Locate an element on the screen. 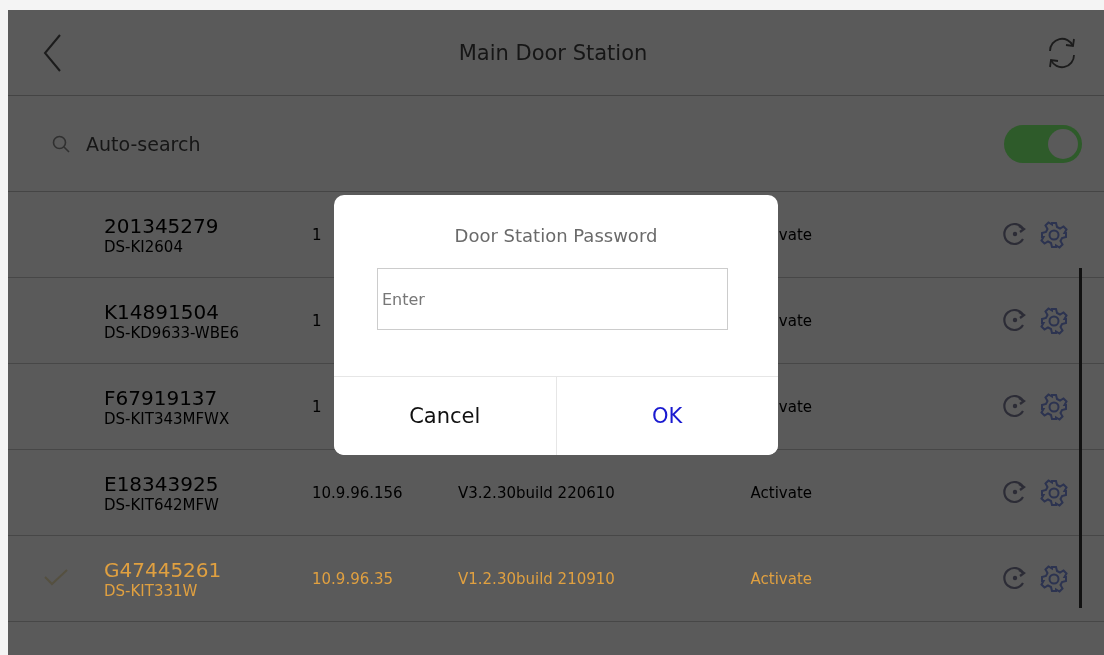  device-serial: E18343925 is located at coordinates (162, 483).